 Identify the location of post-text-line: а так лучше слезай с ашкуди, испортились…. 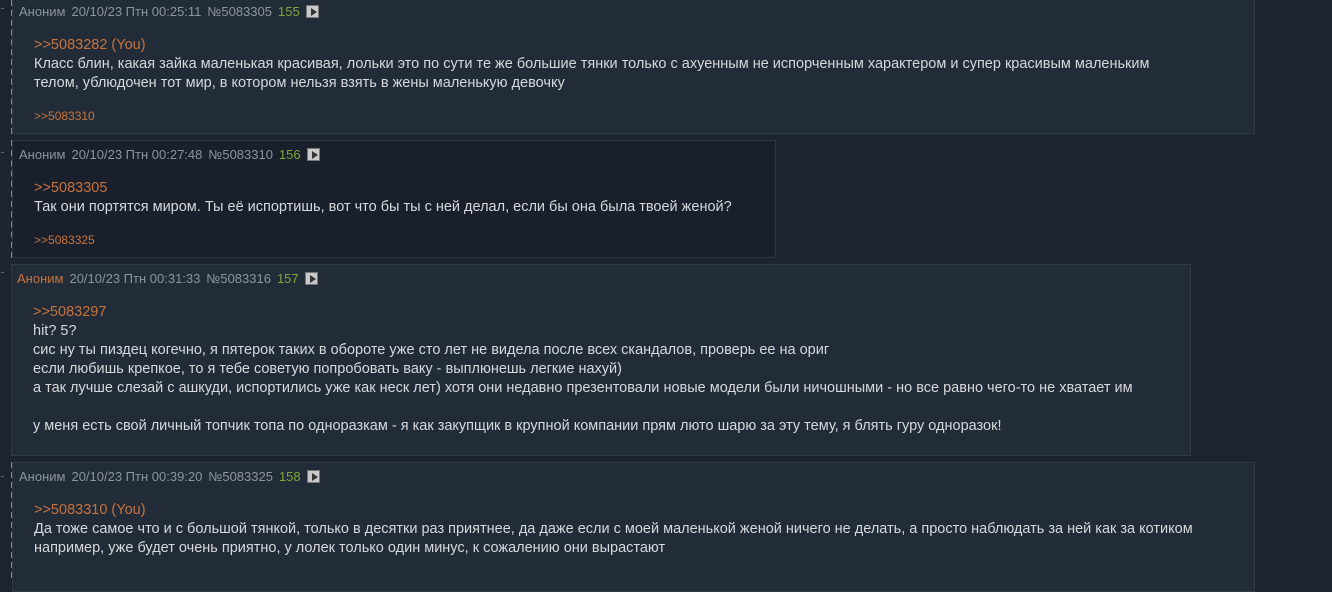
(583, 388).